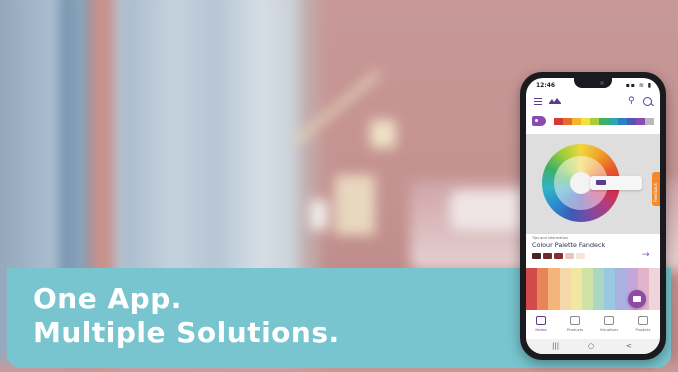 This screenshot has height=372, width=678. I want to click on back-button: <, so click(629, 346).